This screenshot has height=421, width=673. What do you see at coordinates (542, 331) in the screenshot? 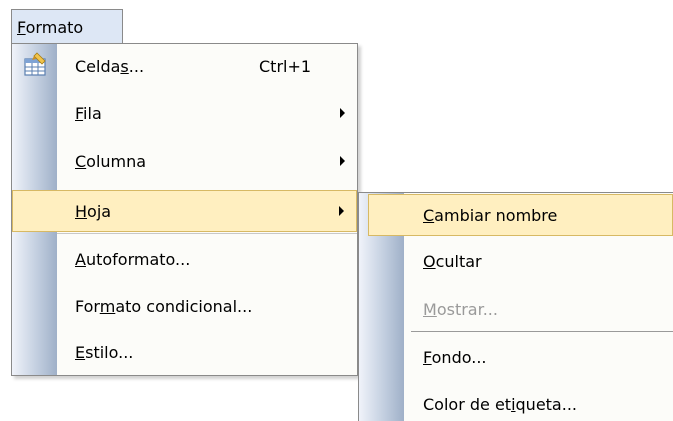
I see `submenu-separator` at bounding box center [542, 331].